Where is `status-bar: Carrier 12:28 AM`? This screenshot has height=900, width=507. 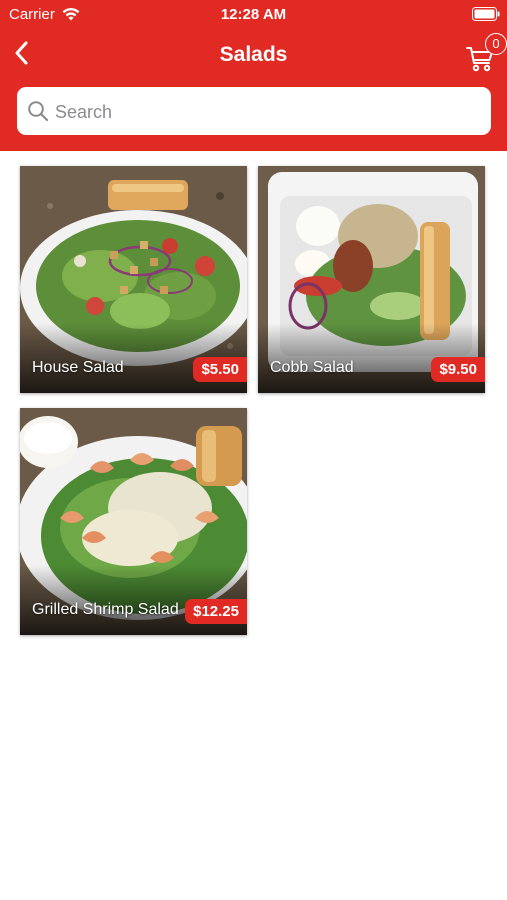
status-bar: Carrier 12:28 AM is located at coordinates (253, 14).